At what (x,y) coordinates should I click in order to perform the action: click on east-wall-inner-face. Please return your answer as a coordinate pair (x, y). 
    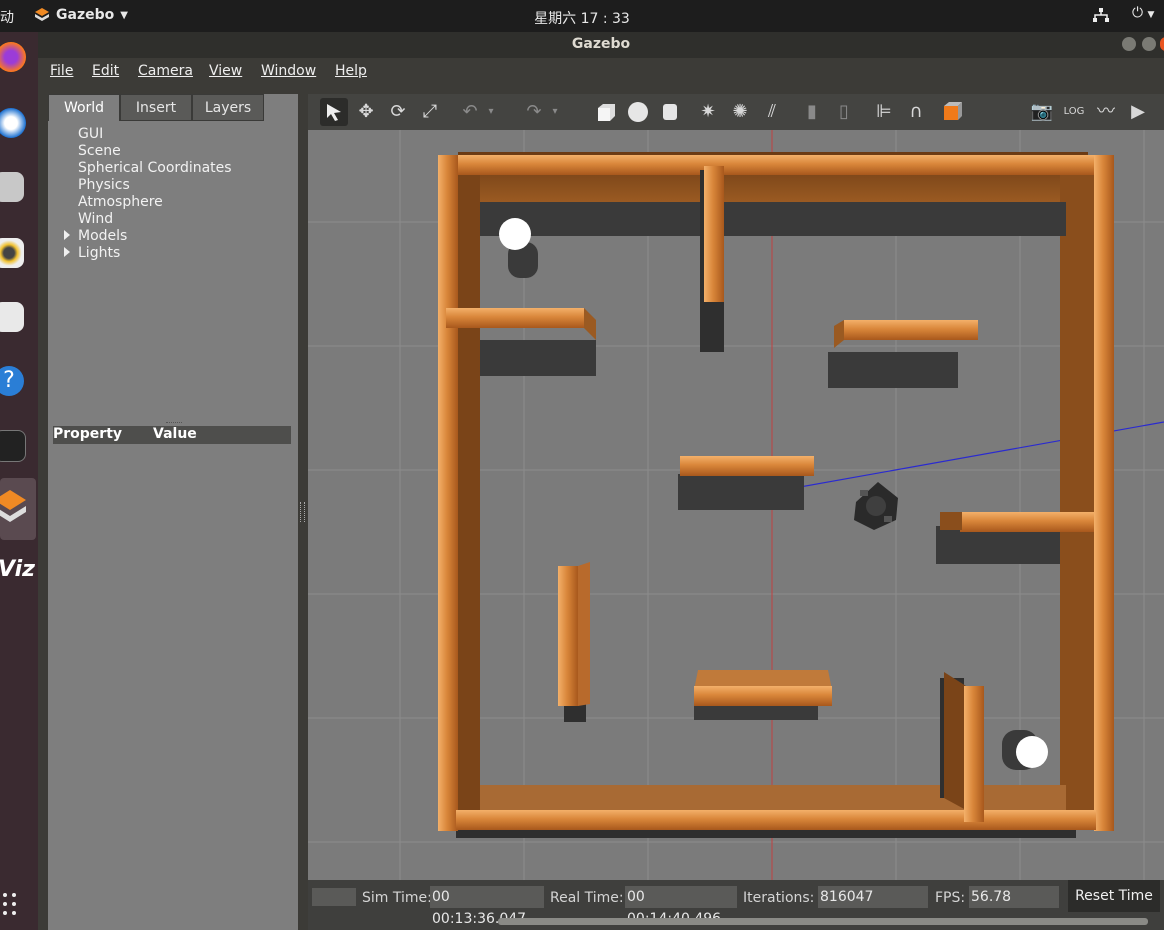
    Looking at the image, I should click on (1077, 490).